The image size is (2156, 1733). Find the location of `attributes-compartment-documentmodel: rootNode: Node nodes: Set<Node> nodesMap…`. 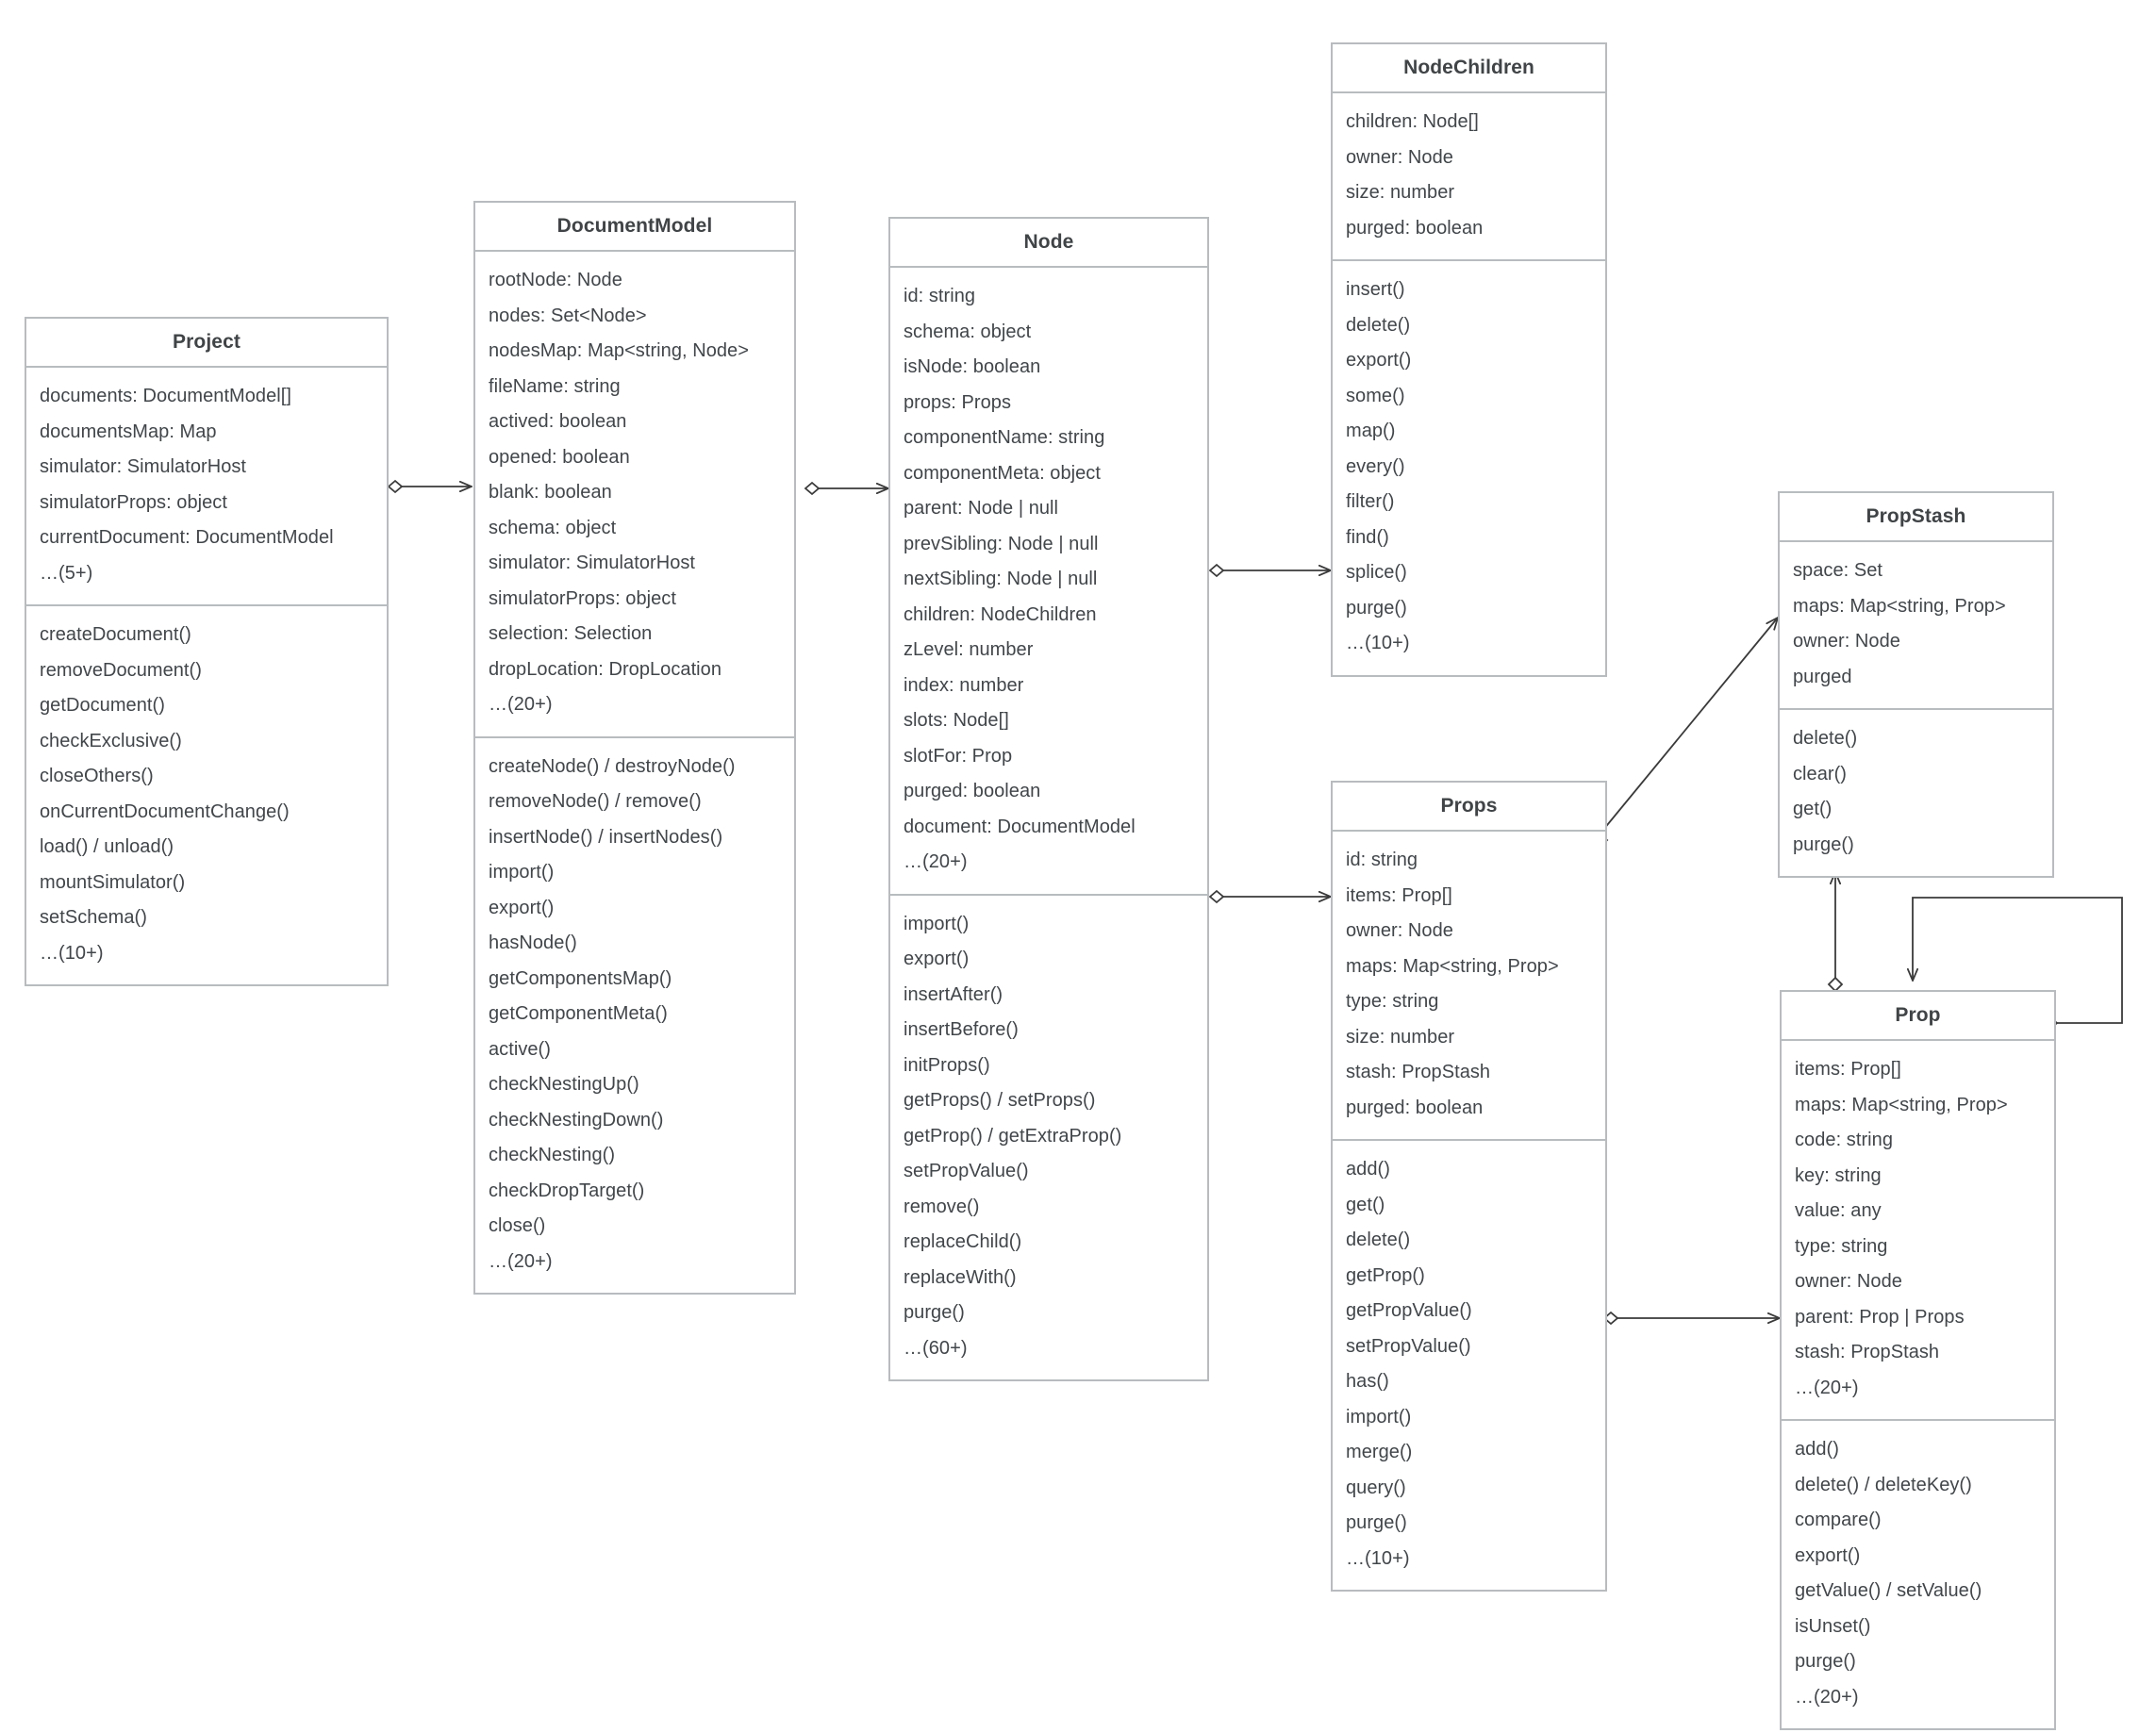

attributes-compartment-documentmodel: rootNode: Node nodes: Set<Node> nodesMap… is located at coordinates (634, 495).